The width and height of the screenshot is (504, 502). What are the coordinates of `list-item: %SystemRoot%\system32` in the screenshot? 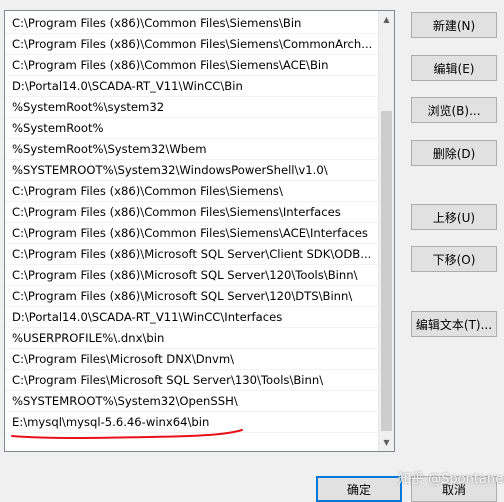 It's located at (192, 107).